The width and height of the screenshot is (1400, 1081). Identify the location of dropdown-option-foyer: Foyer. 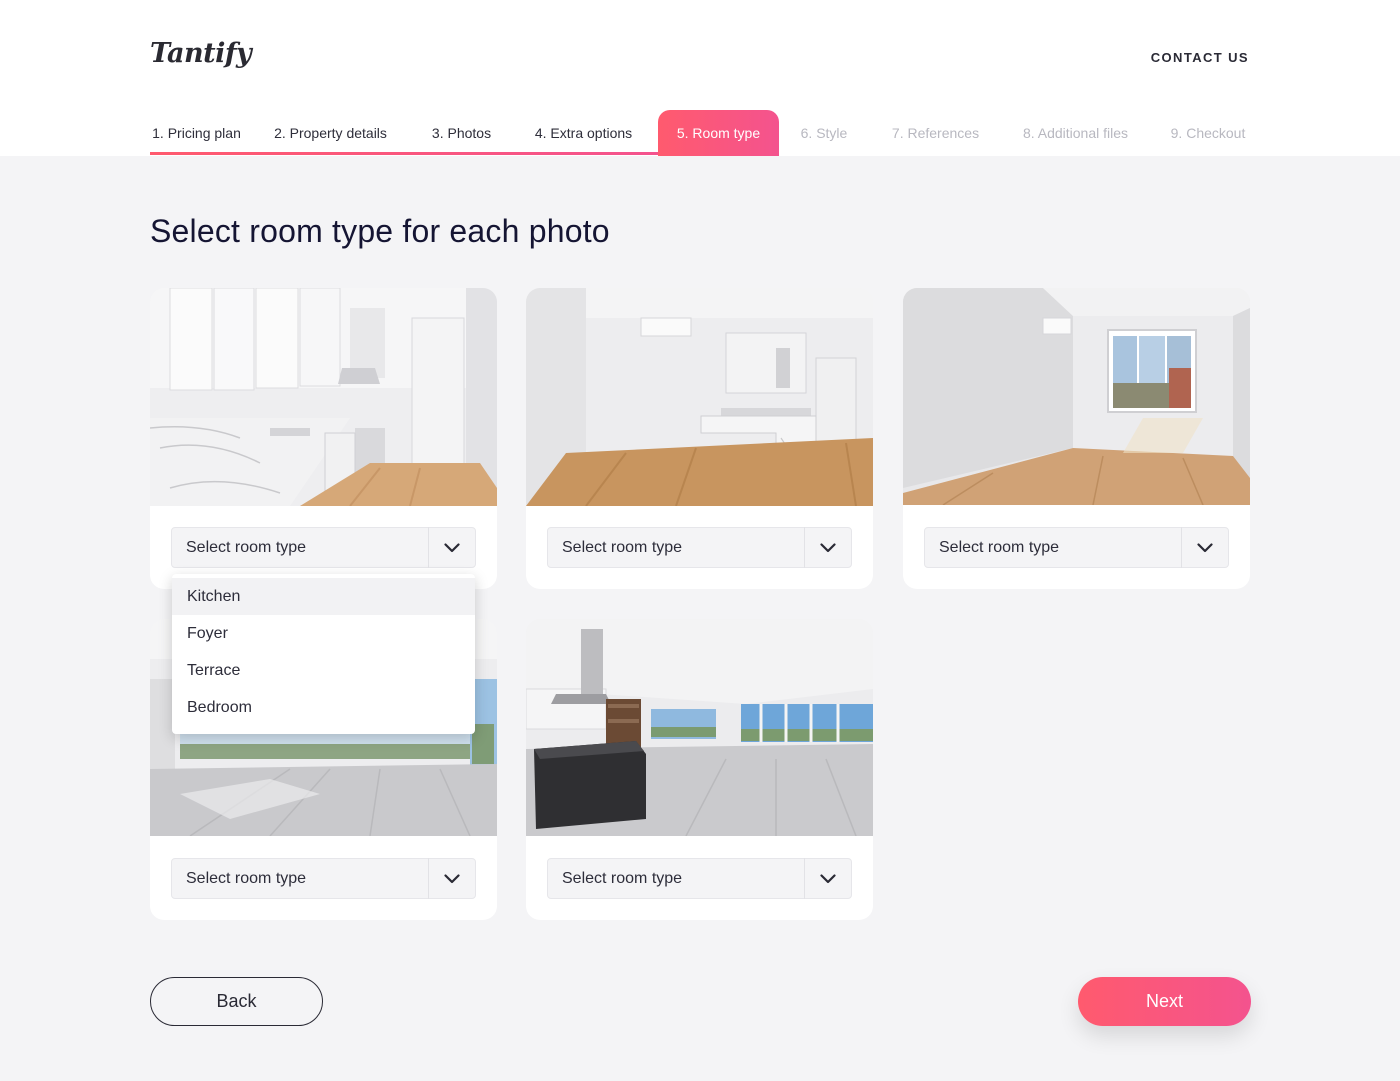
(323, 633).